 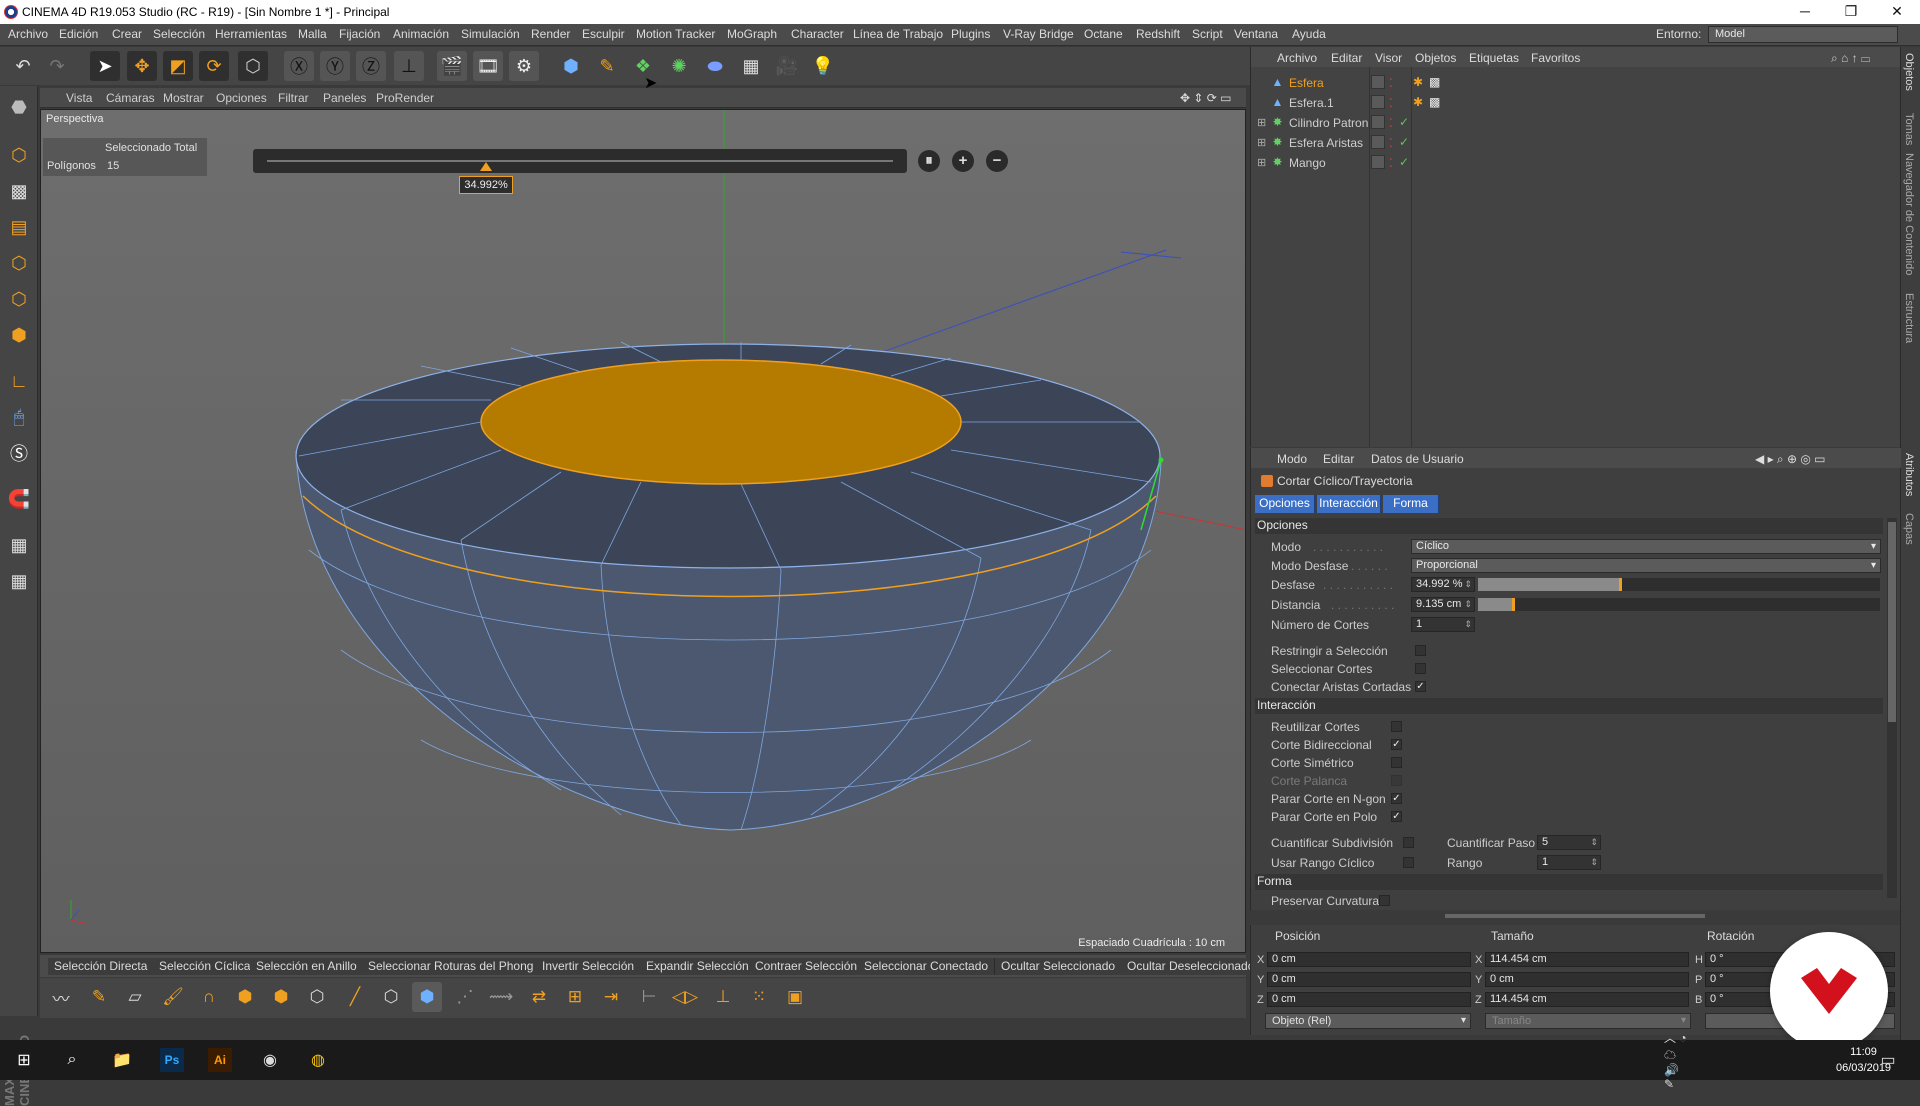 I want to click on attr-horizontal-scrollbar, so click(x=1575, y=916).